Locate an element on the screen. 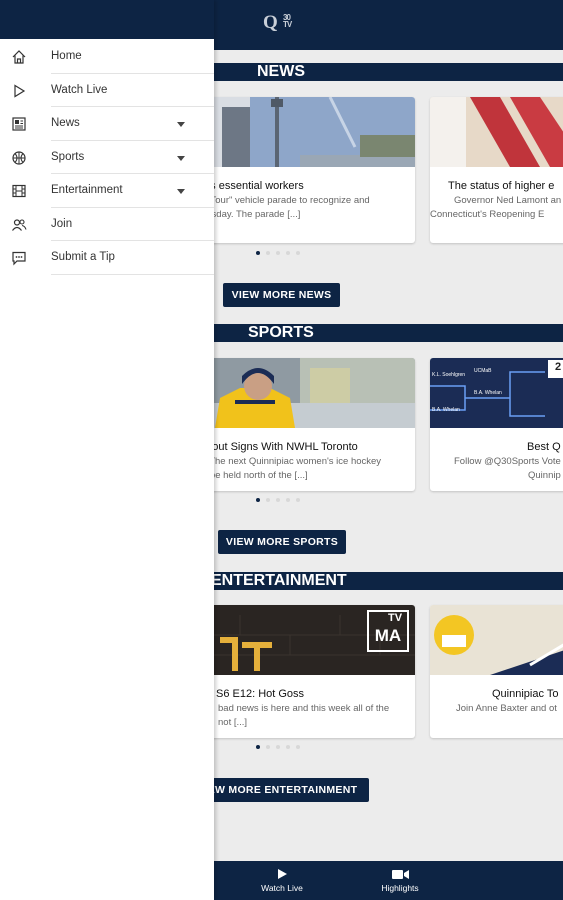 Image resolution: width=563 pixels, height=900 pixels. newspaper-icon is located at coordinates (19, 124).